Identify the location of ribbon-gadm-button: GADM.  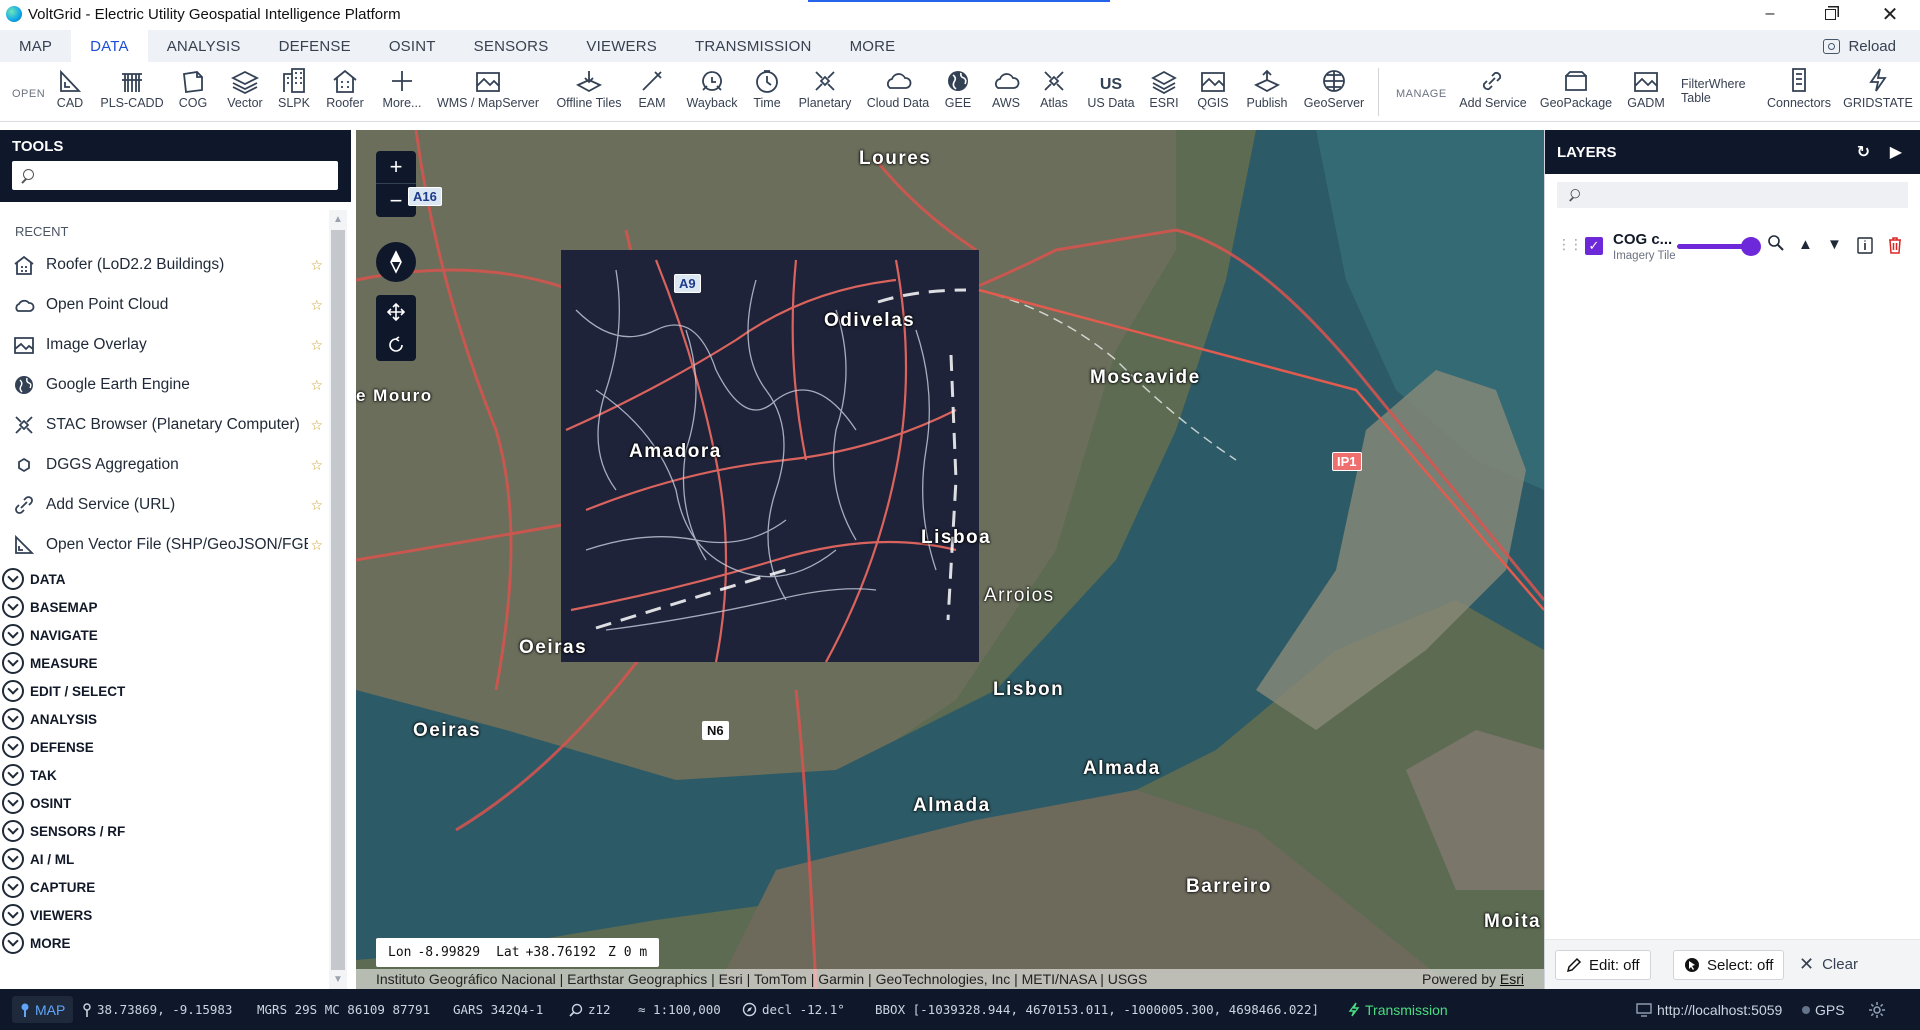
(1646, 92).